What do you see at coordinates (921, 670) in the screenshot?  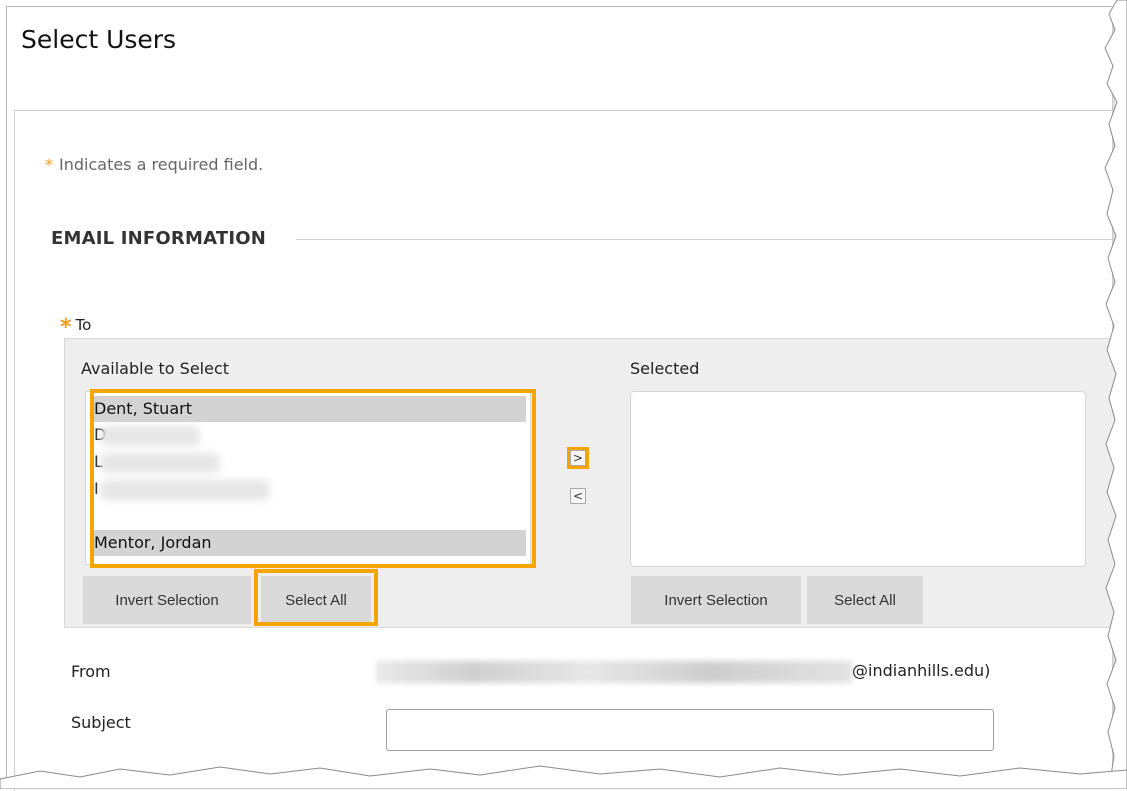 I see `from-value: @indianhills.edu)` at bounding box center [921, 670].